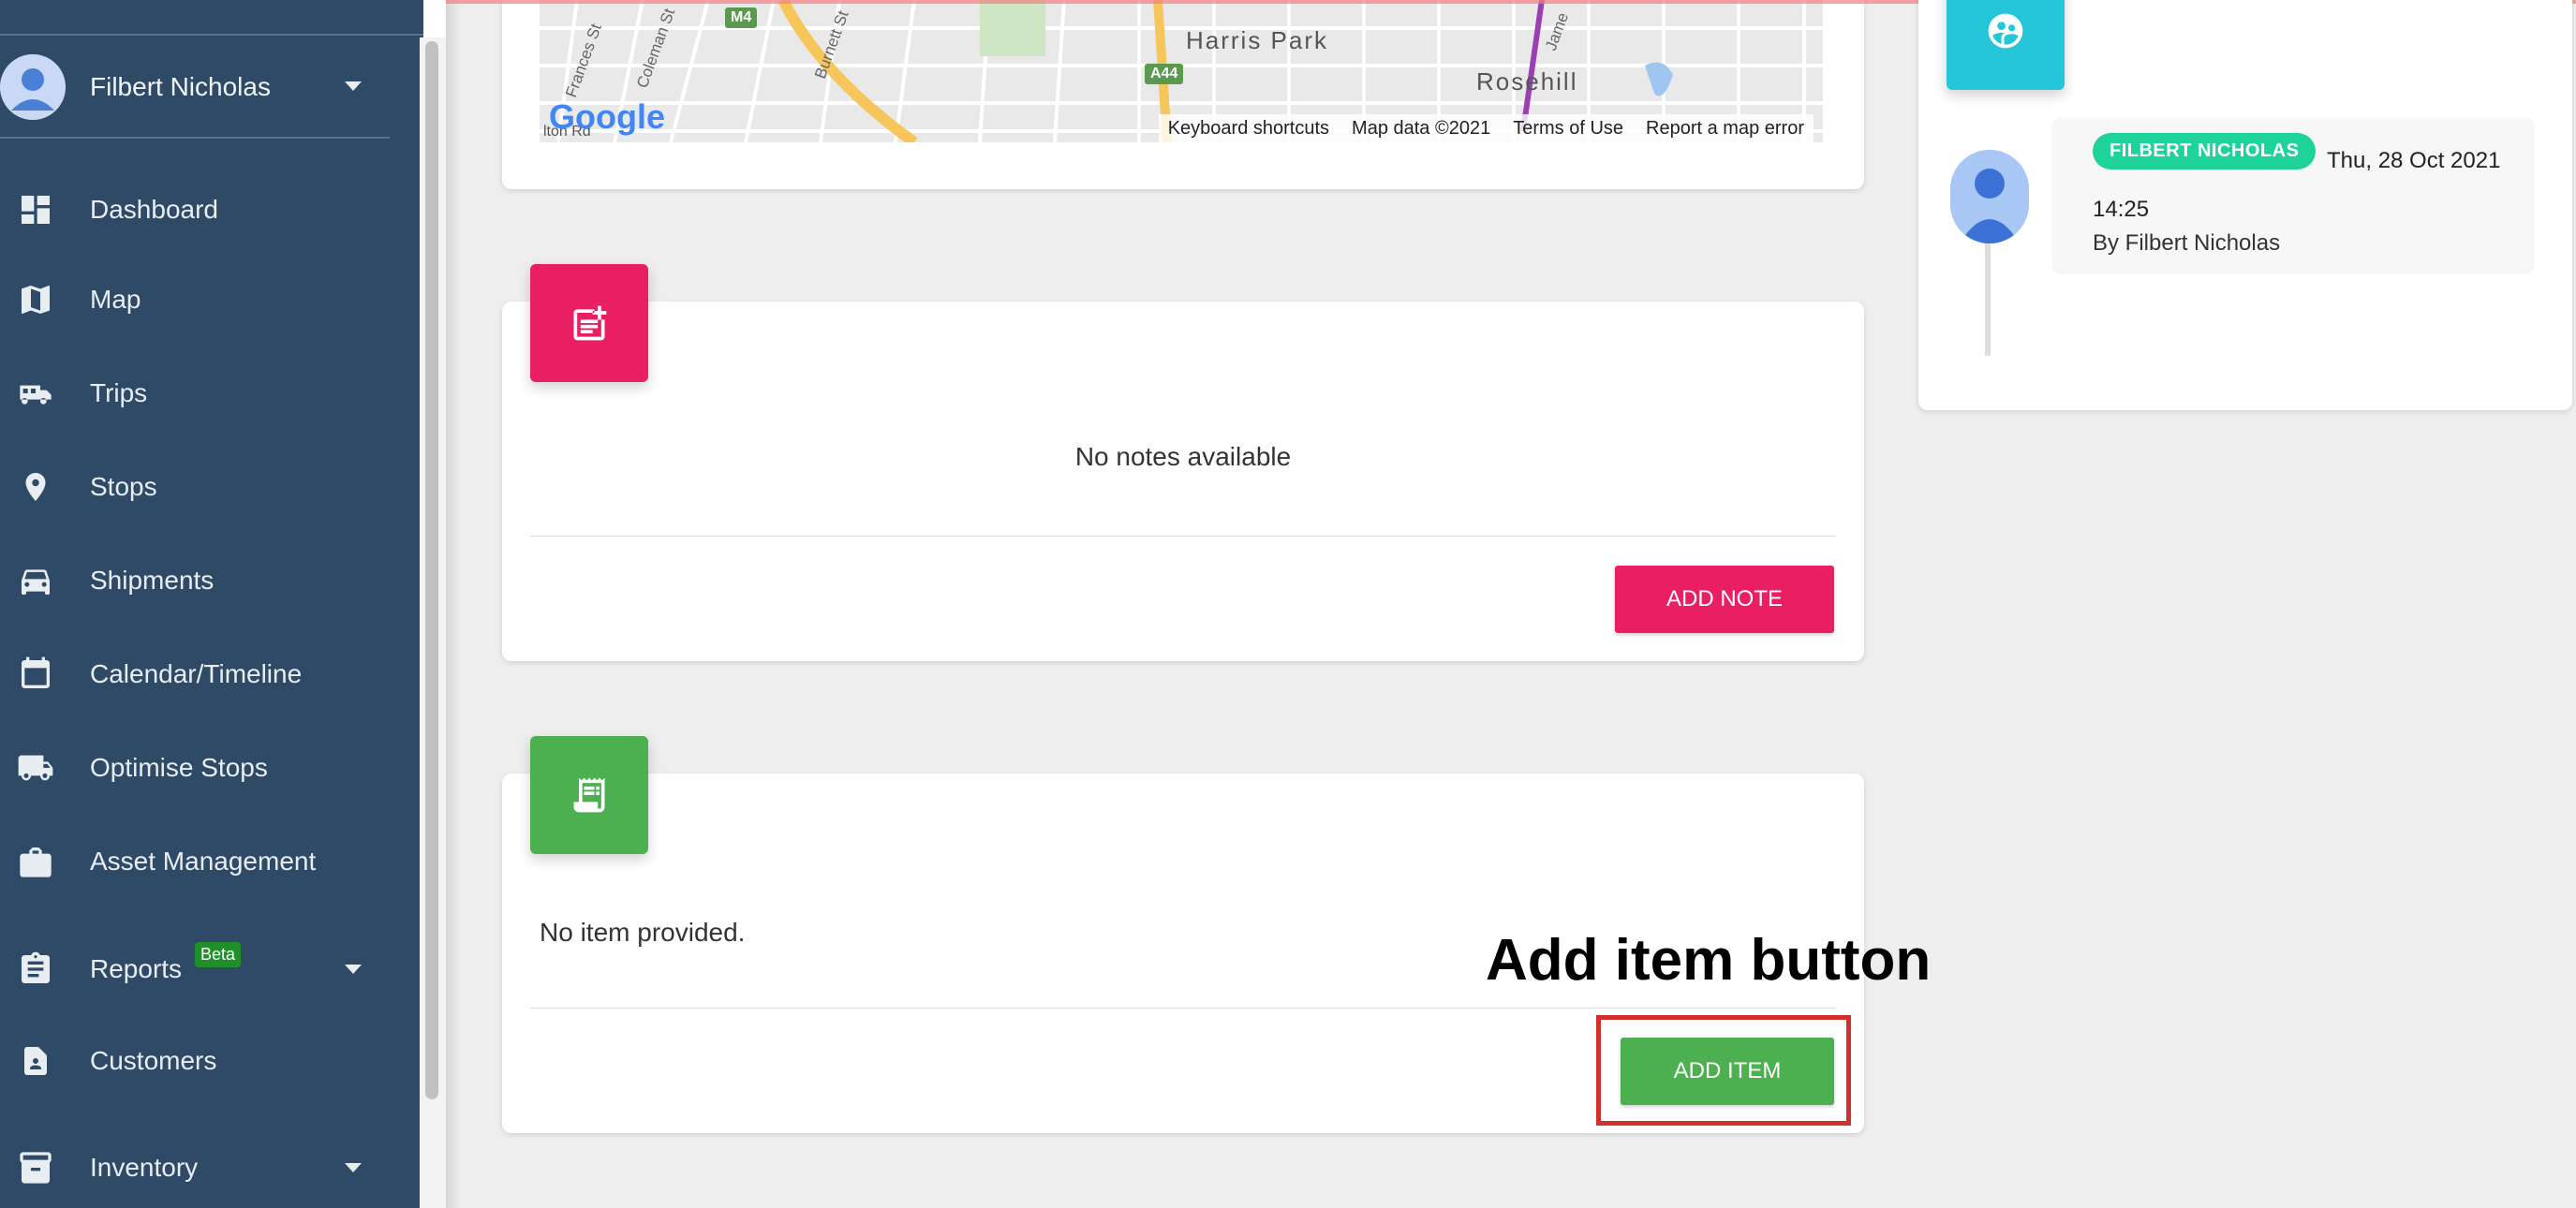 This screenshot has height=1208, width=2576. I want to click on beta-badge: Beta, so click(219, 955).